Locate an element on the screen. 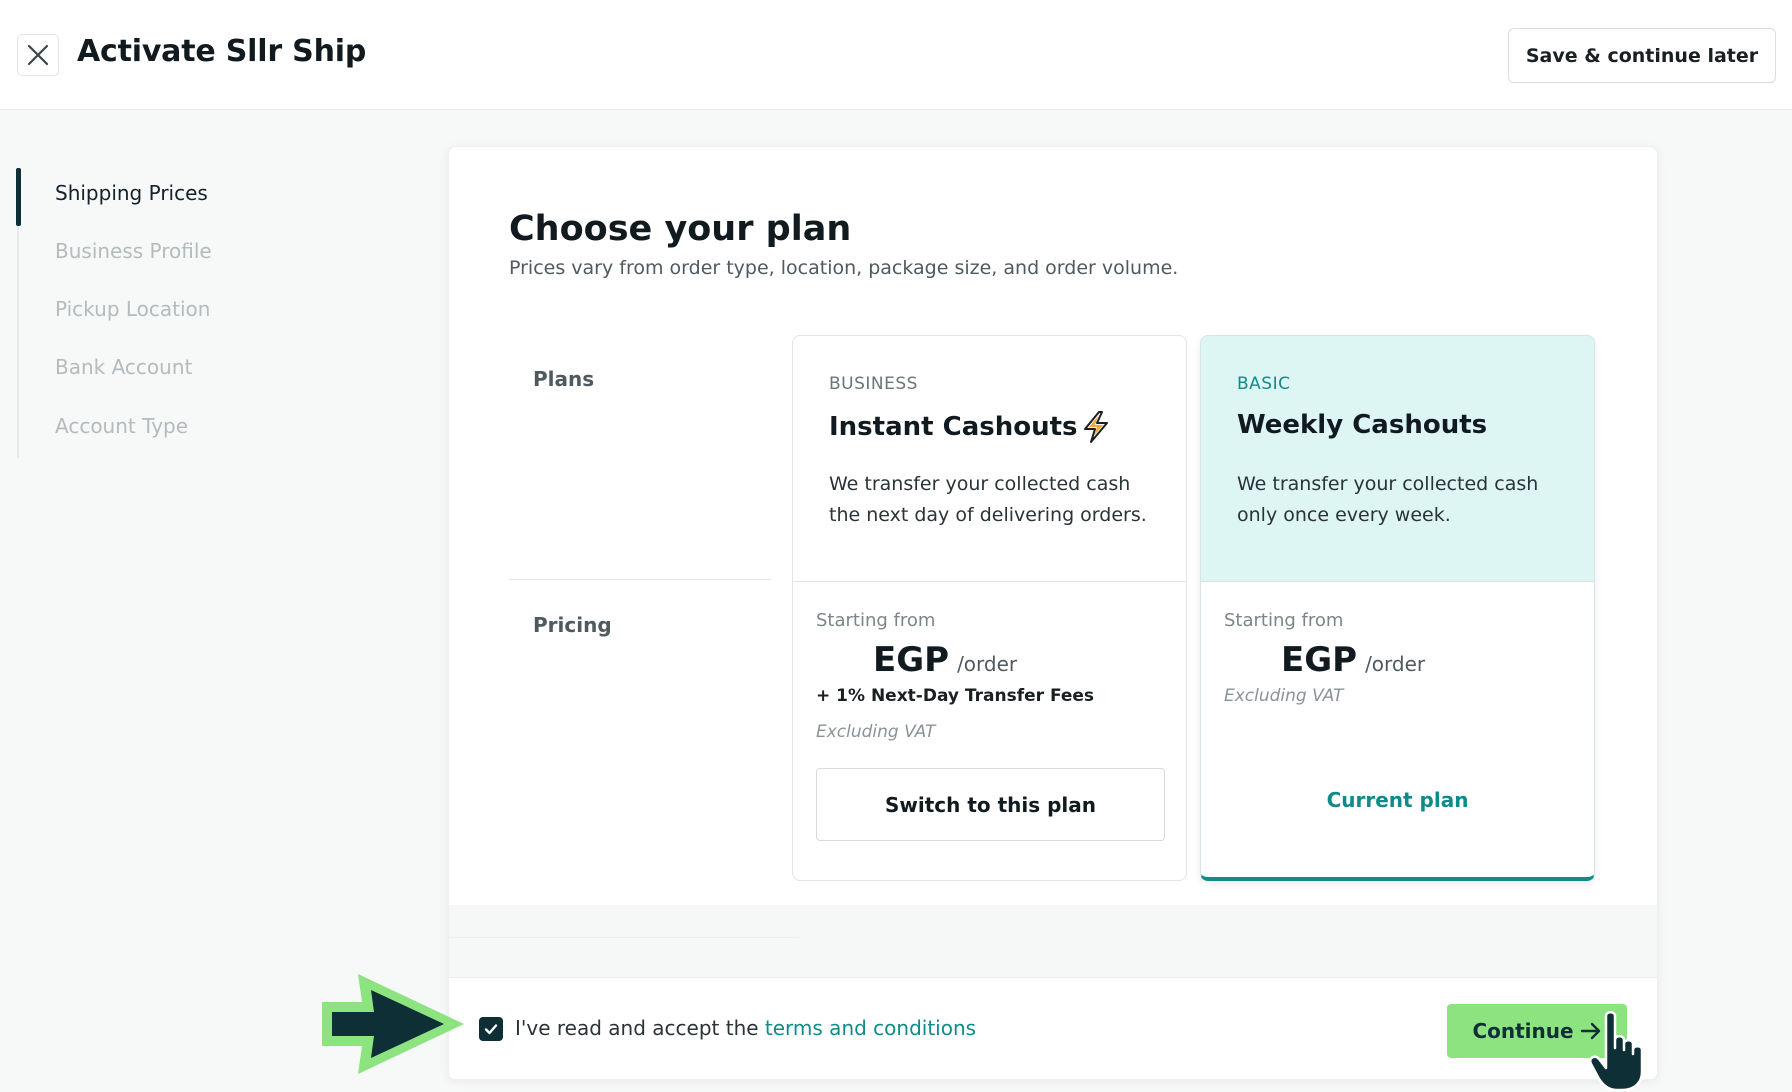 This screenshot has width=1792, height=1092. save-continue-later-button: Save & continue later is located at coordinates (1642, 55).